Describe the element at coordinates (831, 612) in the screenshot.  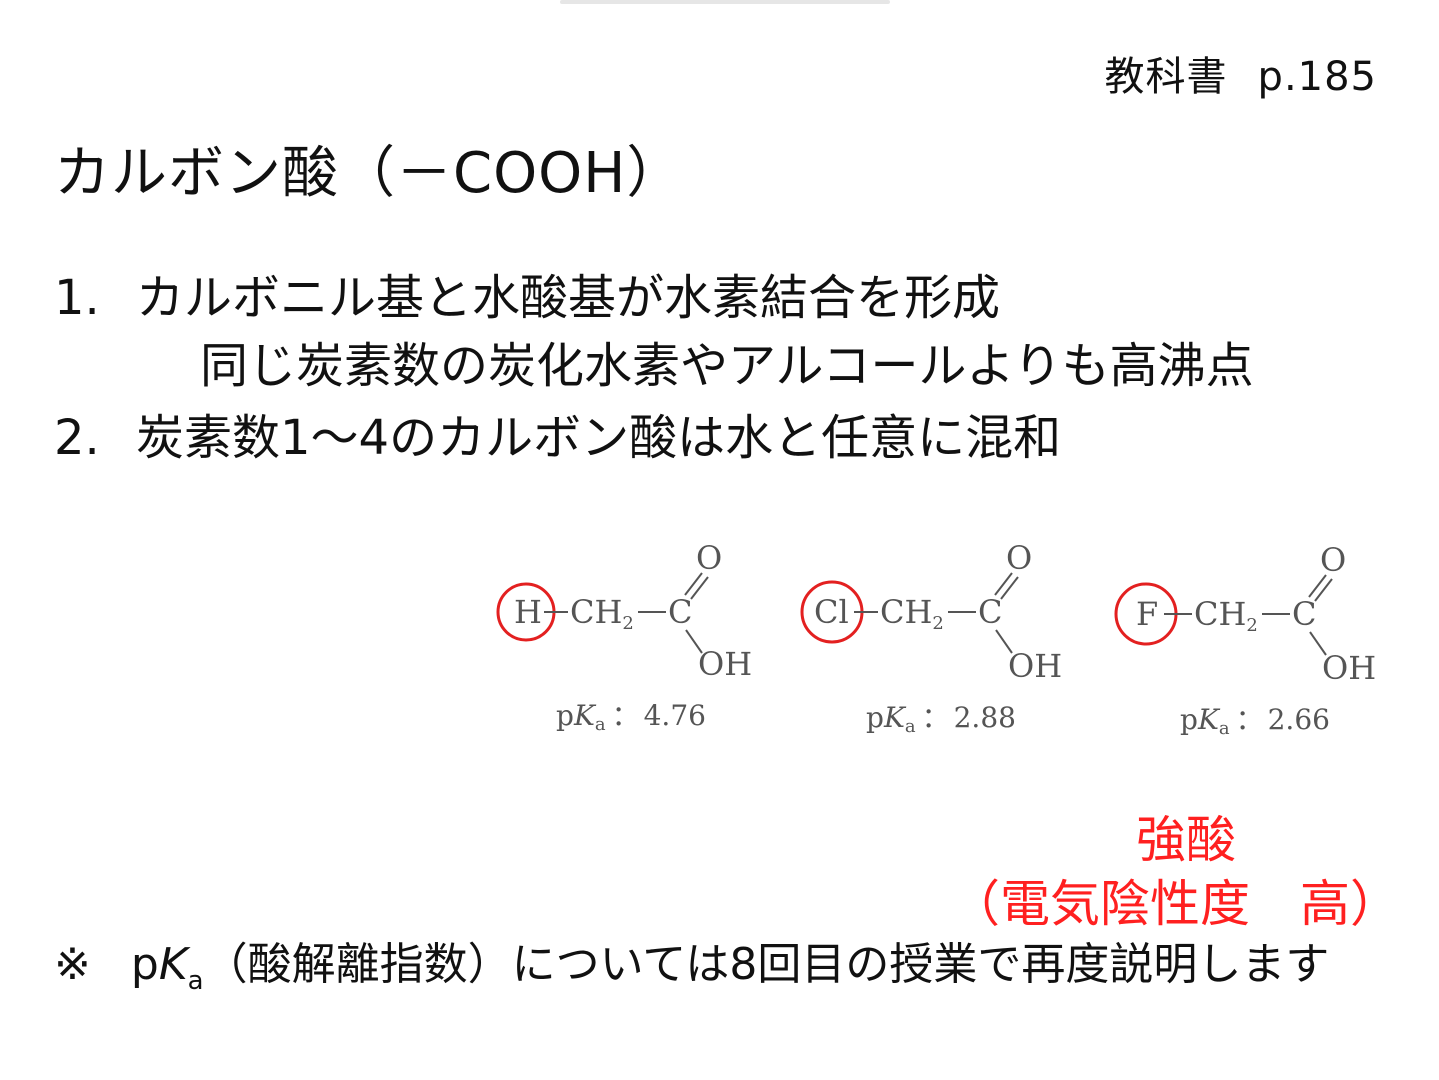
I see `substituent-atom: Cl` at that location.